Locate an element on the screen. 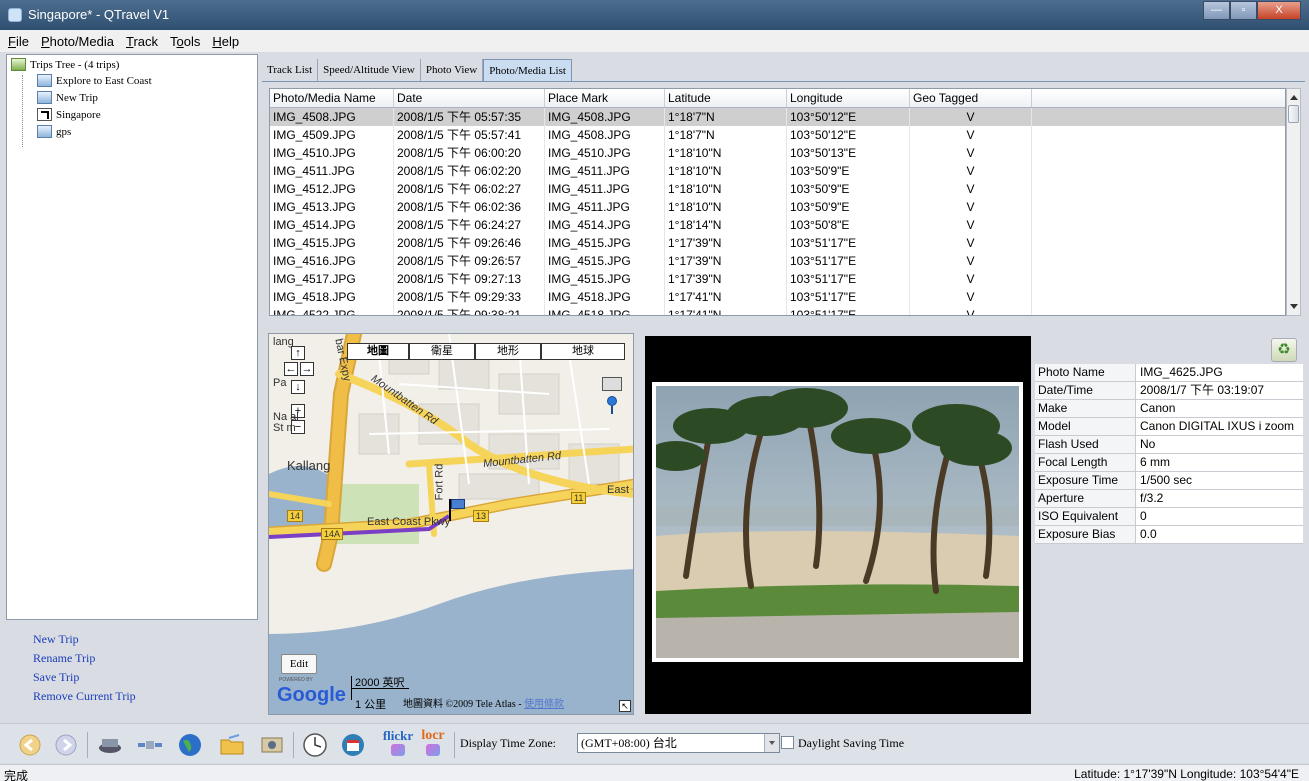 The image size is (1309, 781). tree-root: Trips Tree - (4 trips) is located at coordinates (65, 64).